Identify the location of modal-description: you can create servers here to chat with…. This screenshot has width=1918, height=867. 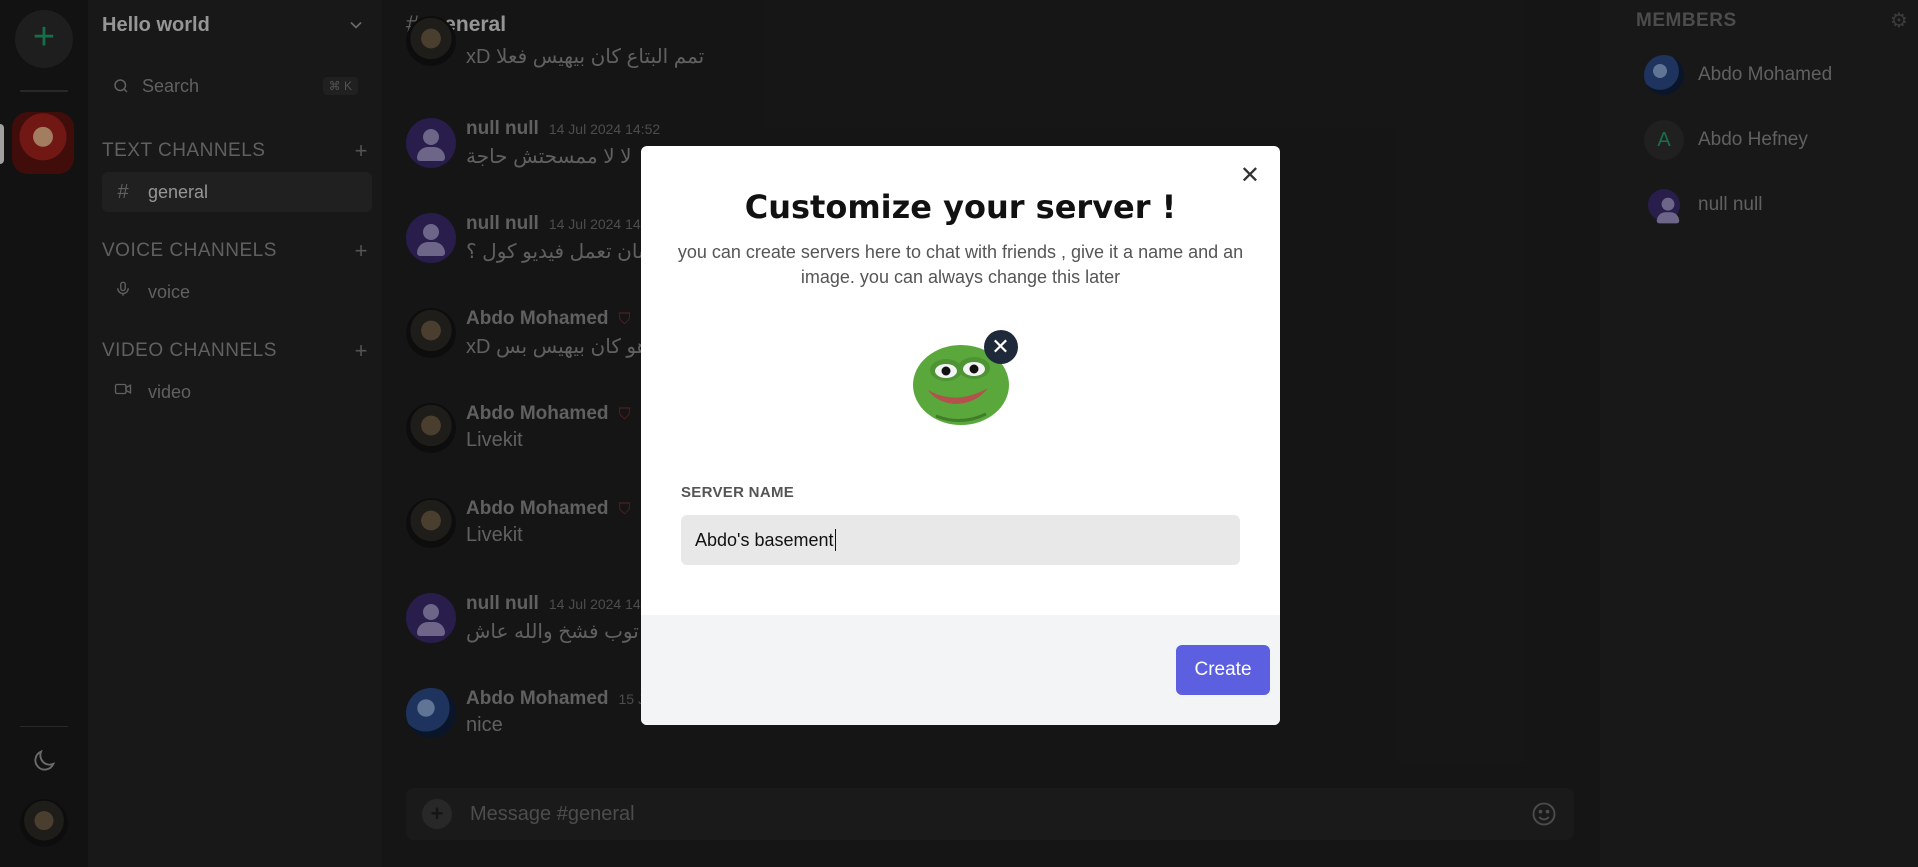
(960, 264).